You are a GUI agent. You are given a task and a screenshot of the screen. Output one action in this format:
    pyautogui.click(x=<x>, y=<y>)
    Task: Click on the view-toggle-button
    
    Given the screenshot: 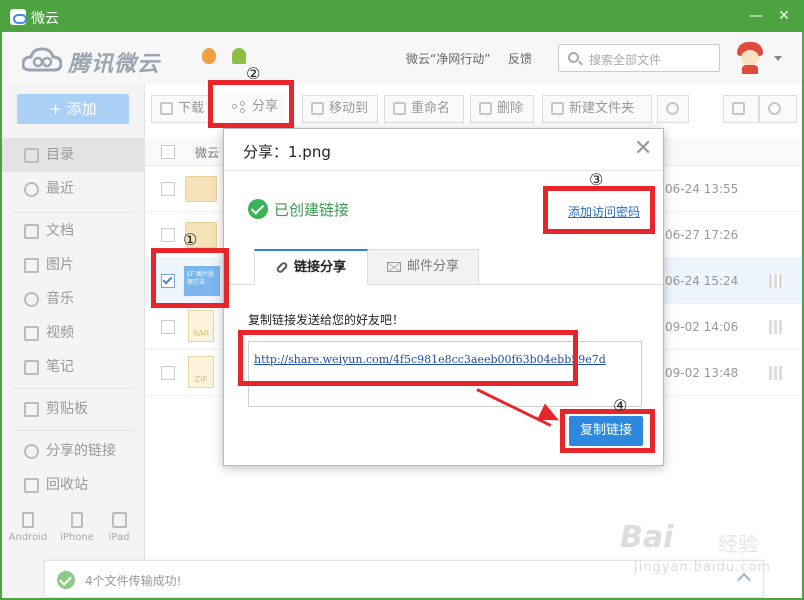 What is the action you would take?
    pyautogui.click(x=741, y=109)
    